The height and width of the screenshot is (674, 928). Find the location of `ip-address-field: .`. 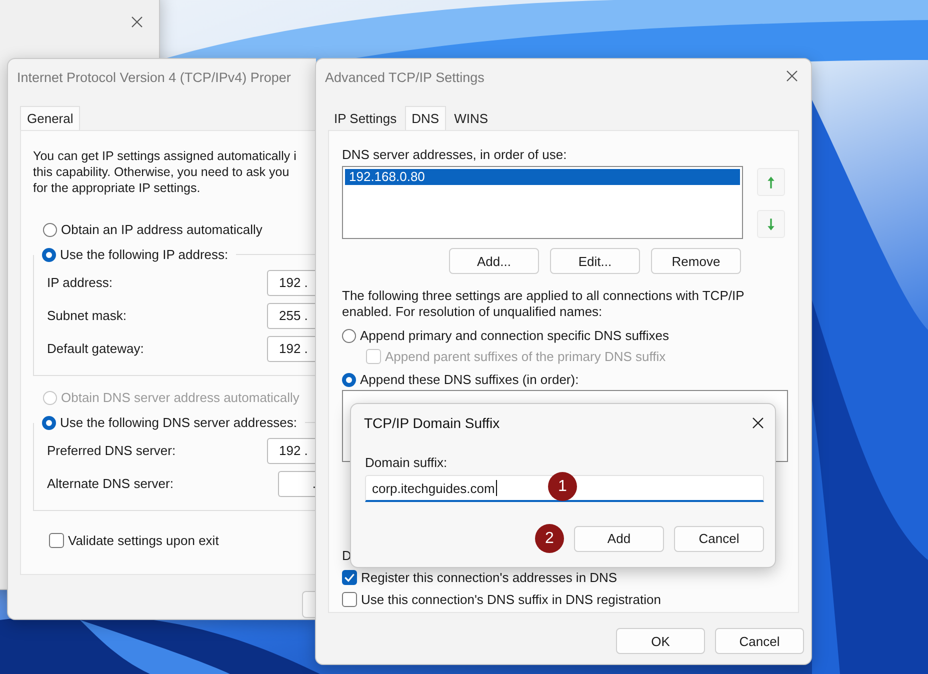

ip-address-field: . is located at coordinates (297, 483).